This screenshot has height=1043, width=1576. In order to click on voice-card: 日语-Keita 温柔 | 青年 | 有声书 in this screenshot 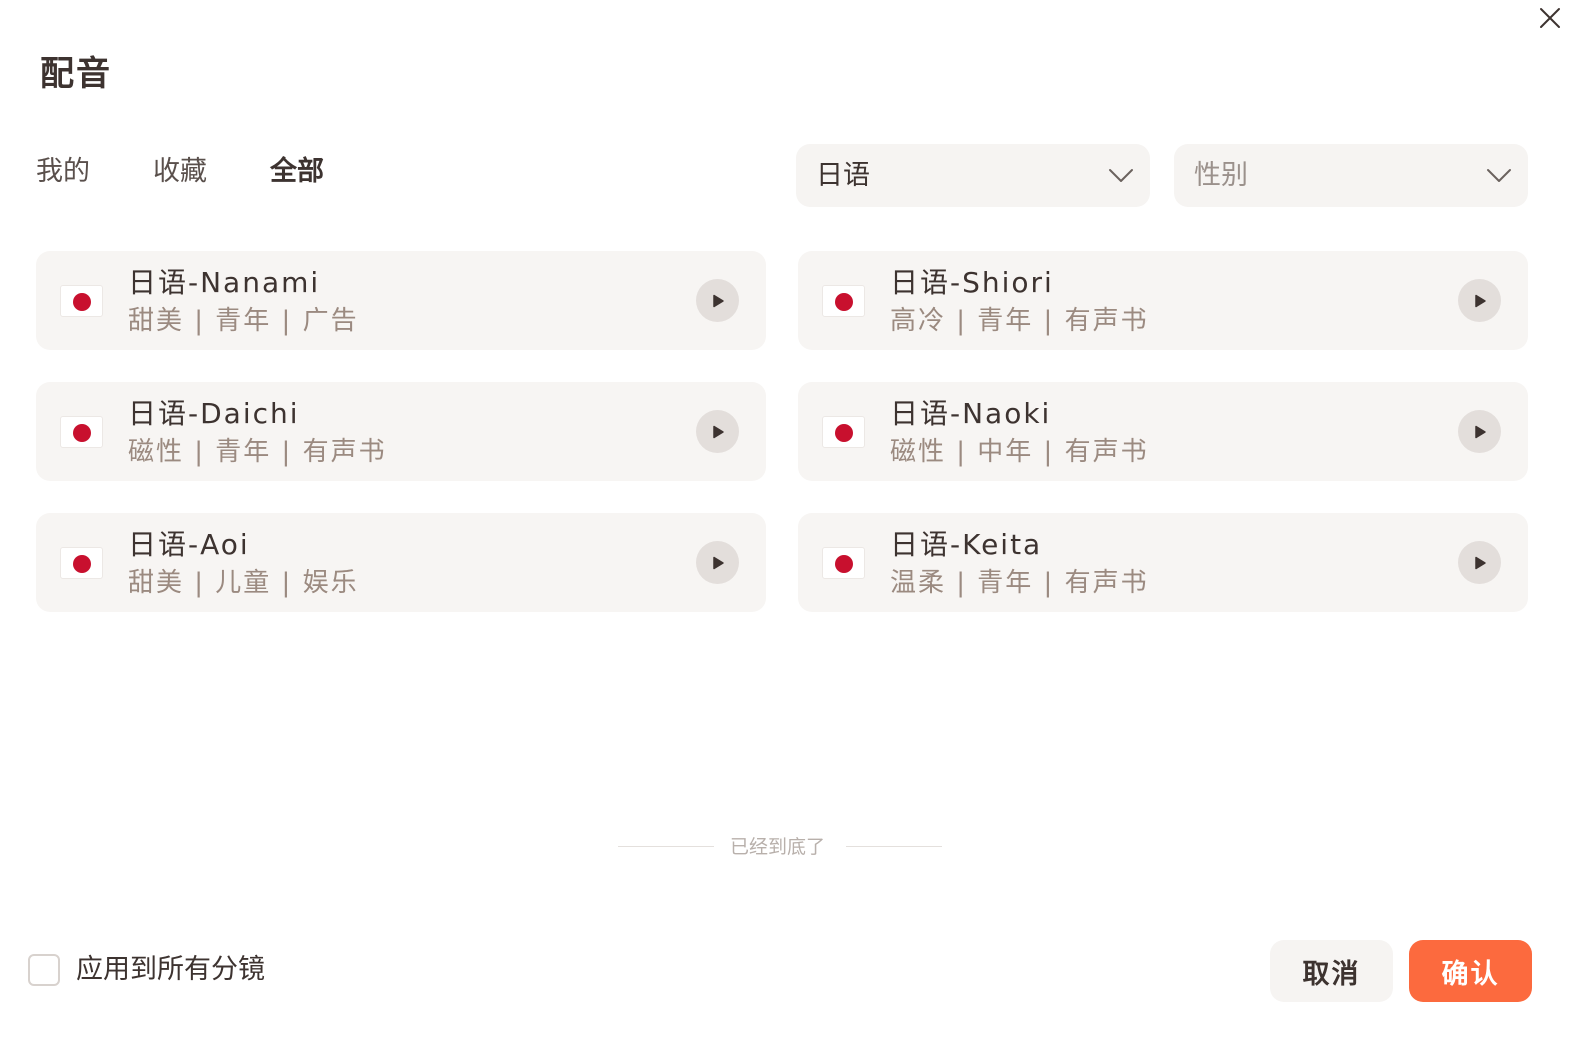, I will do `click(1163, 562)`.